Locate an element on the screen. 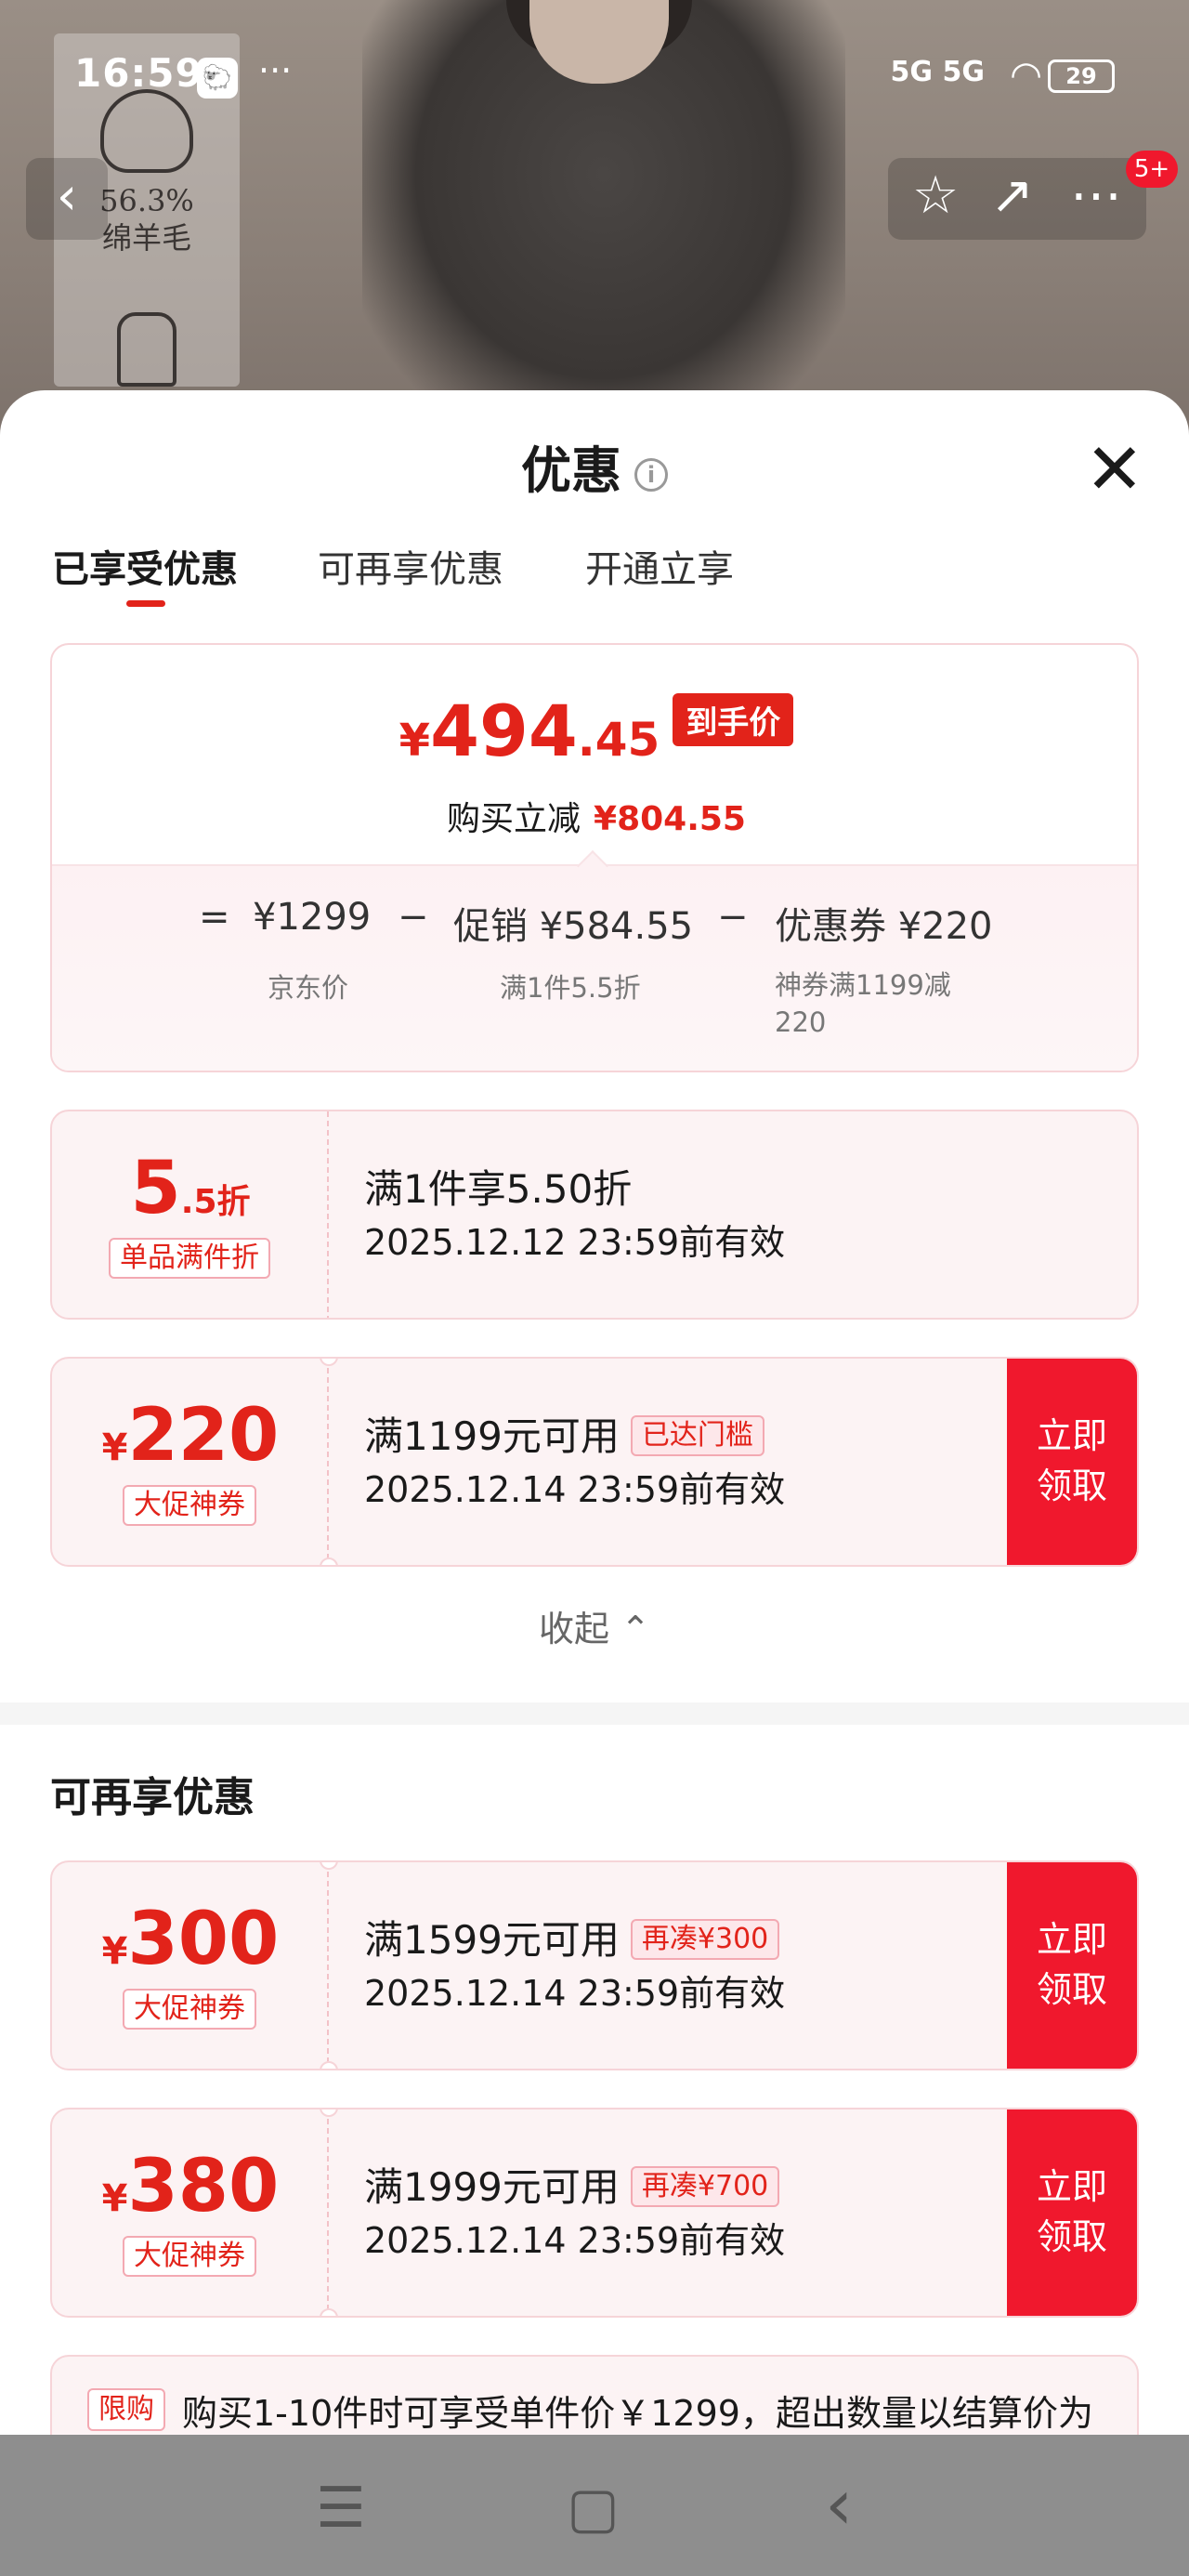 This screenshot has height=2576, width=1189. formula-promo: 促销 ¥584.55 is located at coordinates (574, 926).